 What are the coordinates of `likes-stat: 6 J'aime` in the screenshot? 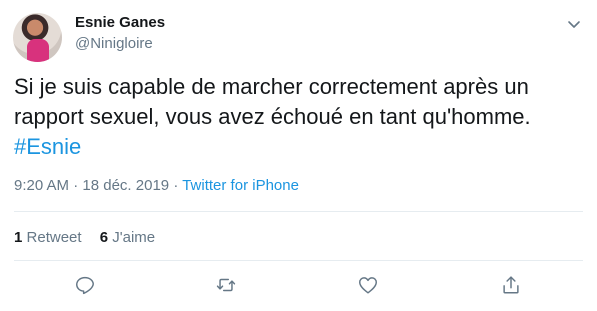 It's located at (127, 237).